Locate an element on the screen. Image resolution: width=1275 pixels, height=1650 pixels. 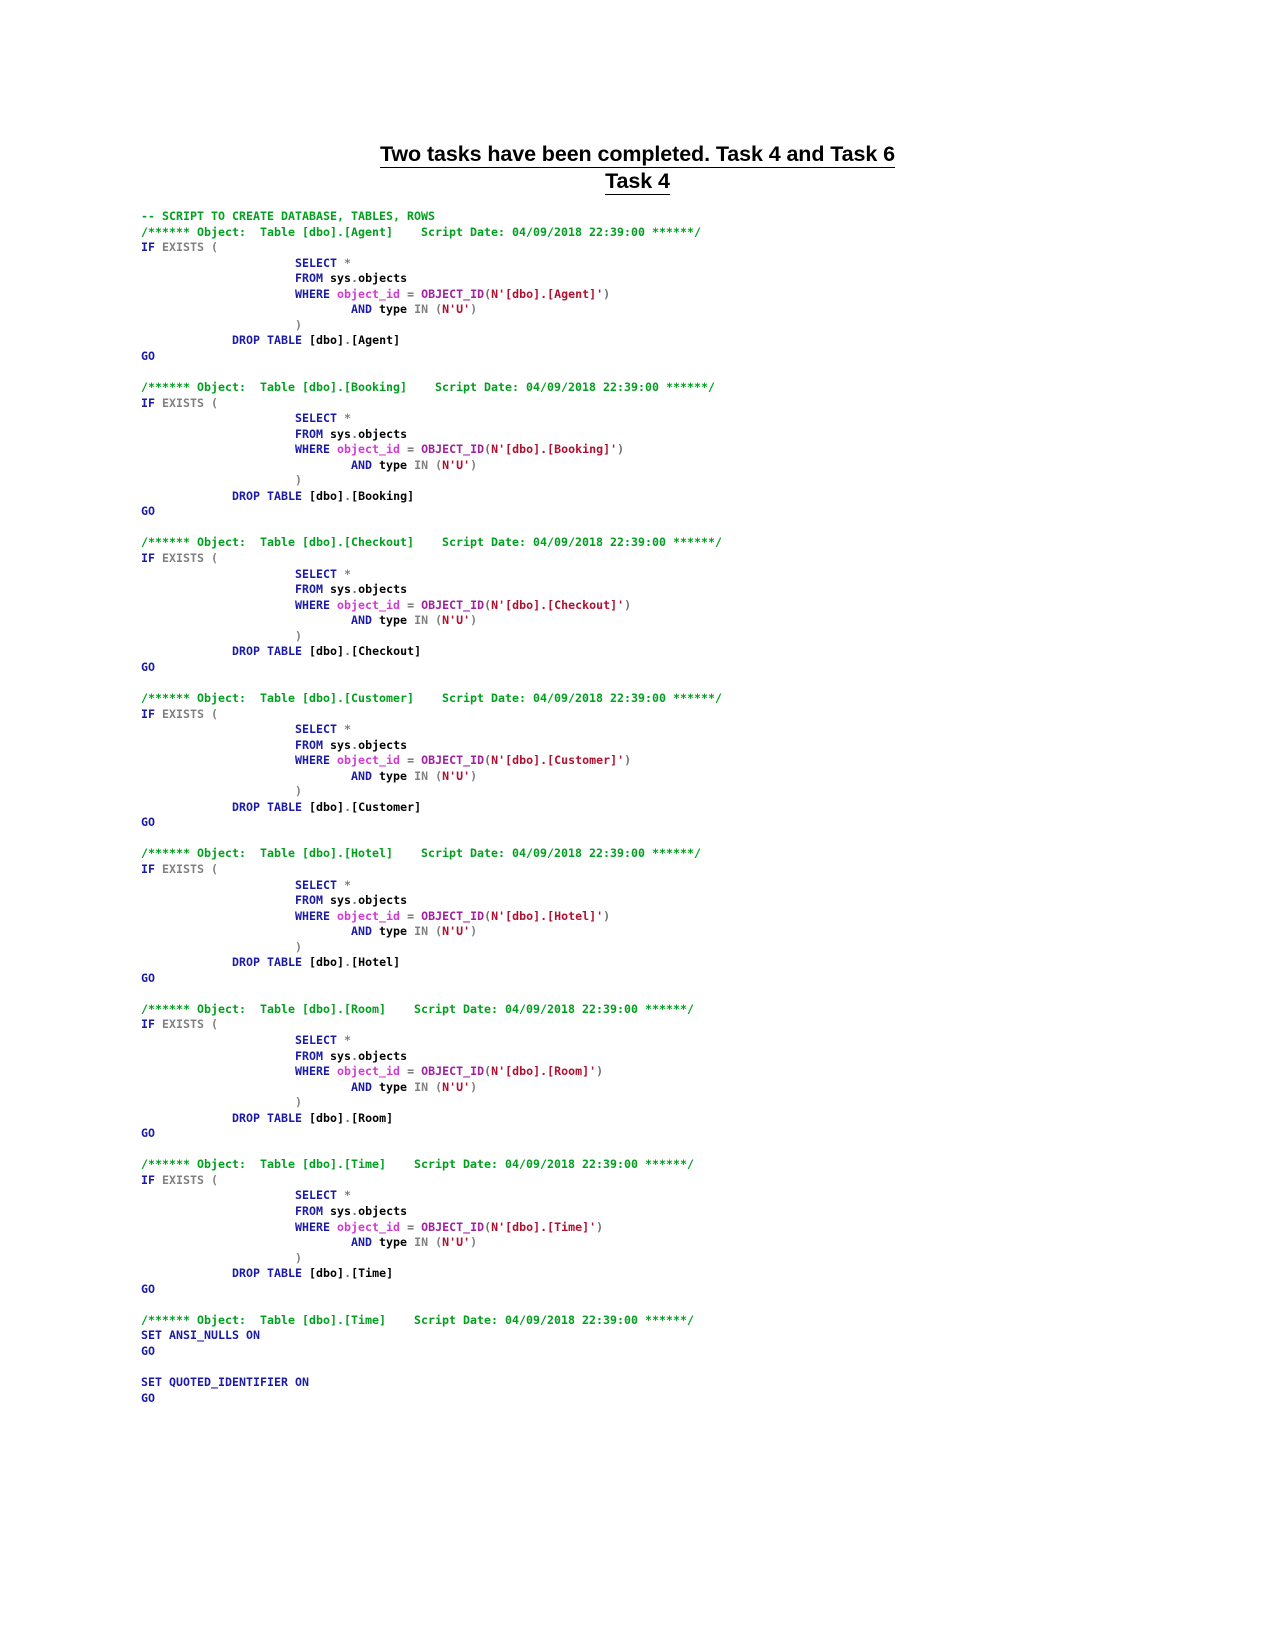
page-subtitle-text: Task 4 is located at coordinates (637, 182).